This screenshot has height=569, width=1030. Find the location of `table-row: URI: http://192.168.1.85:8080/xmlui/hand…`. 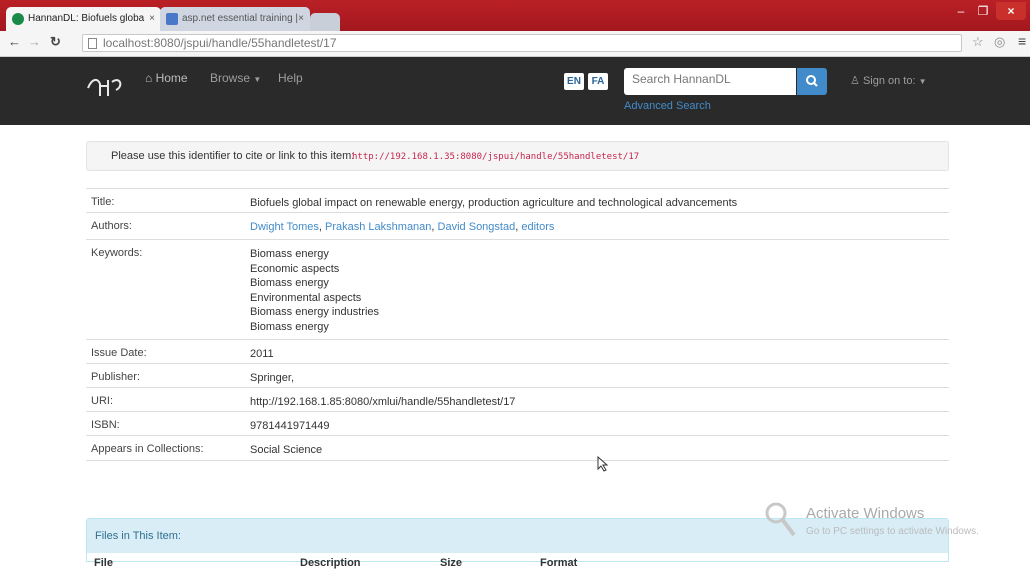

table-row: URI: http://192.168.1.85:8080/xmlui/hand… is located at coordinates (517, 399).